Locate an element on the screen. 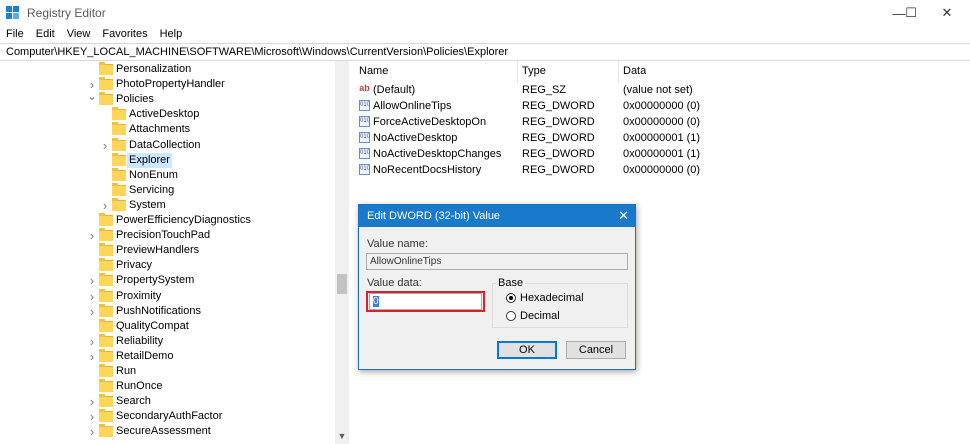 This screenshot has width=970, height=444. tree-item: PreviewHandlers is located at coordinates (167, 250).